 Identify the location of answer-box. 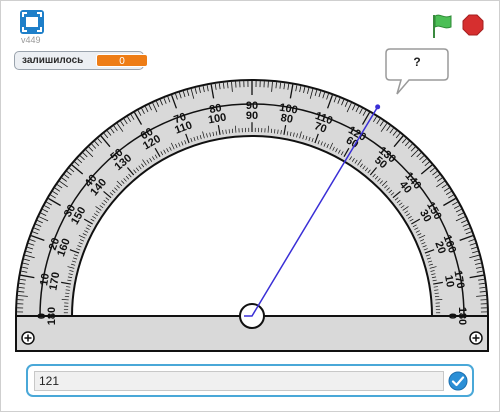
(250, 380).